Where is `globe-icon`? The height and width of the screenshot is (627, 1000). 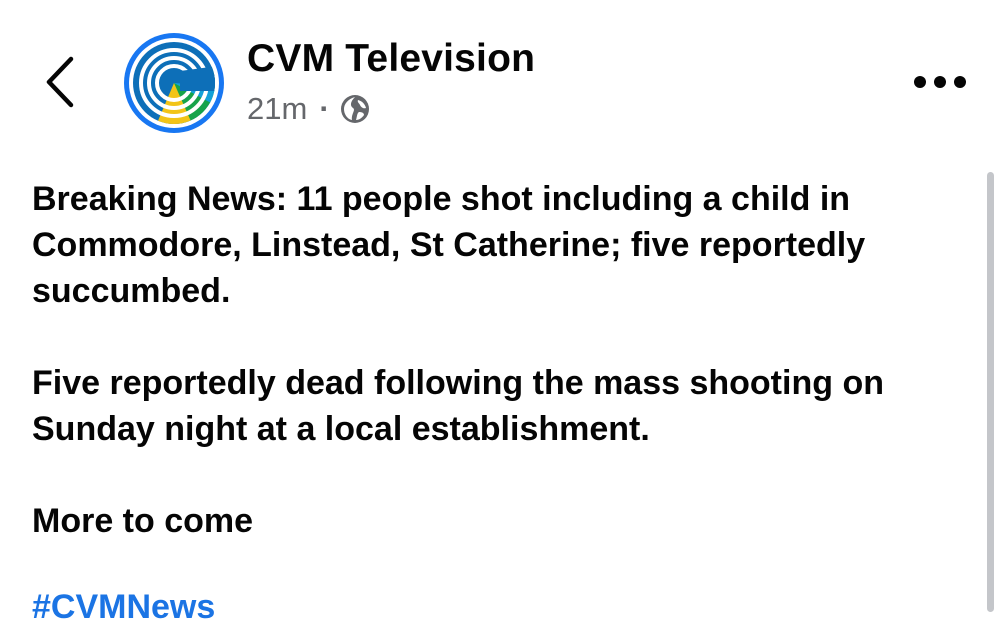
globe-icon is located at coordinates (355, 109).